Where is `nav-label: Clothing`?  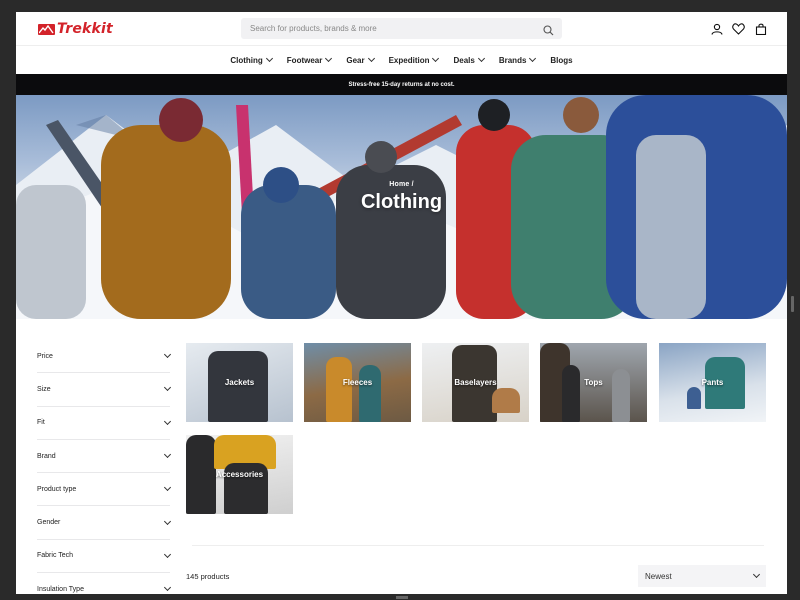
nav-label: Clothing is located at coordinates (246, 60).